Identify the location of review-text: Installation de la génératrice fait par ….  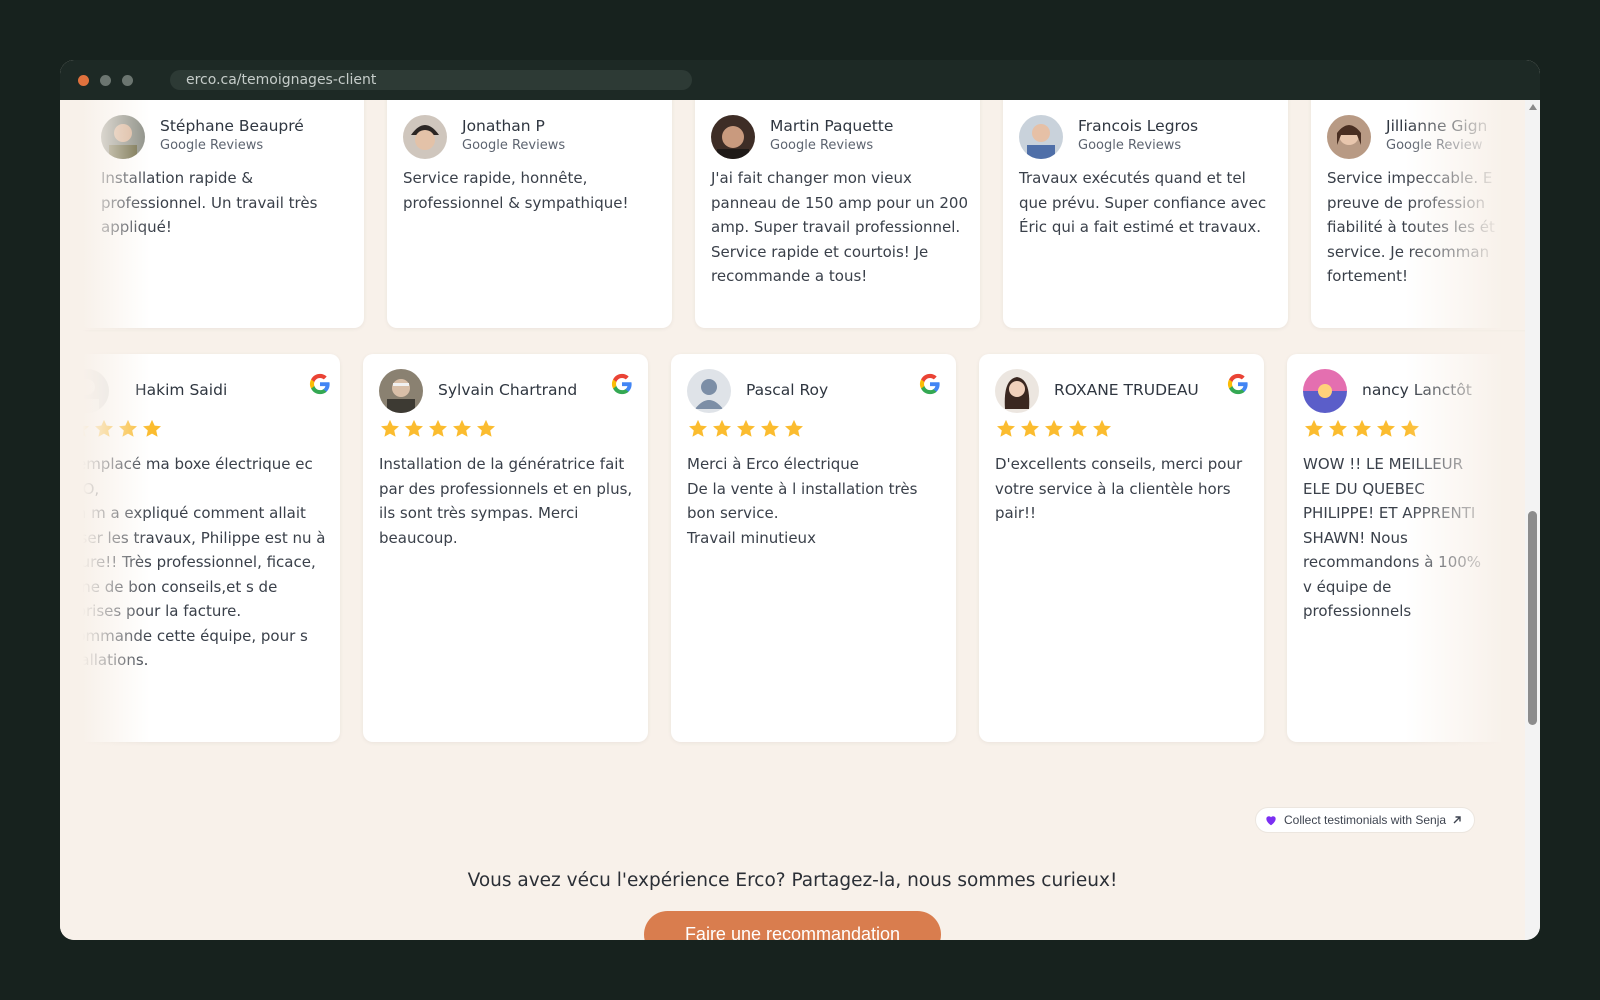
(506, 501).